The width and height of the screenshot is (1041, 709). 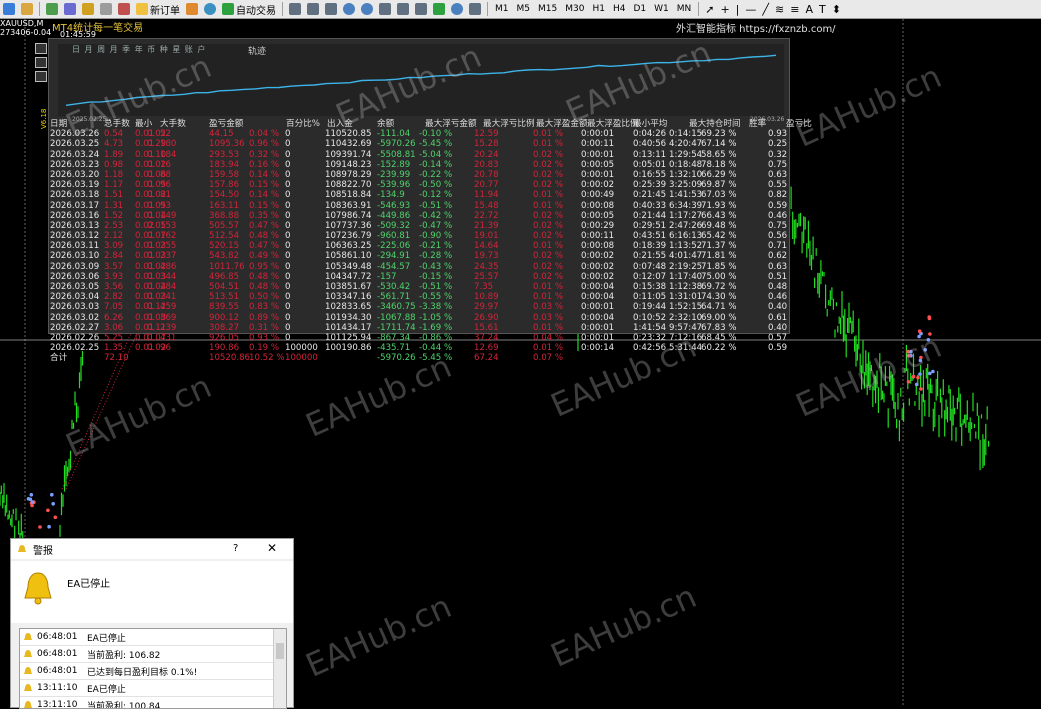 I want to click on bell-icon, so click(x=28, y=654).